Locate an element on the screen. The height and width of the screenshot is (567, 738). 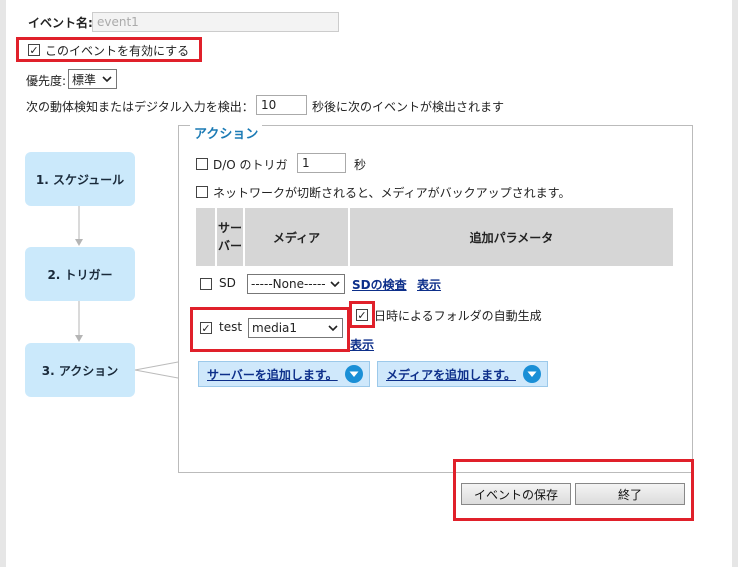
server-header-line2: バー is located at coordinates (229, 246).